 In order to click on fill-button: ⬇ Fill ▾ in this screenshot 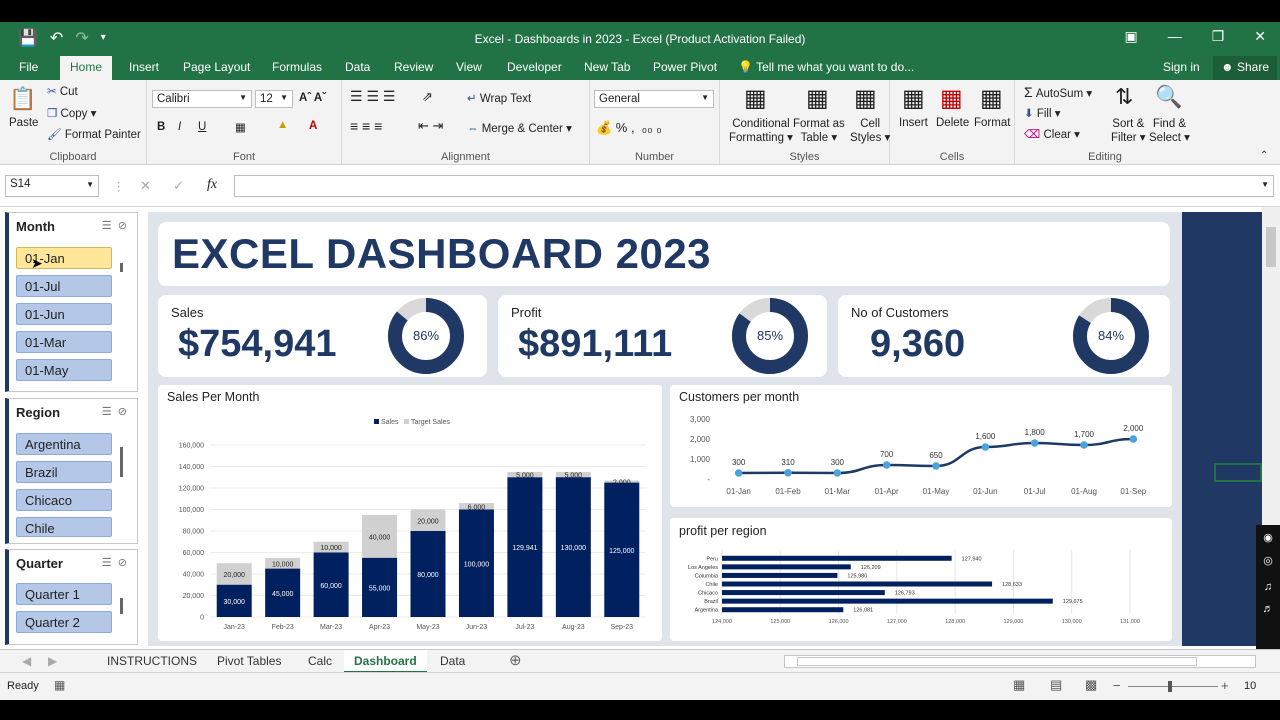, I will do `click(1042, 113)`.